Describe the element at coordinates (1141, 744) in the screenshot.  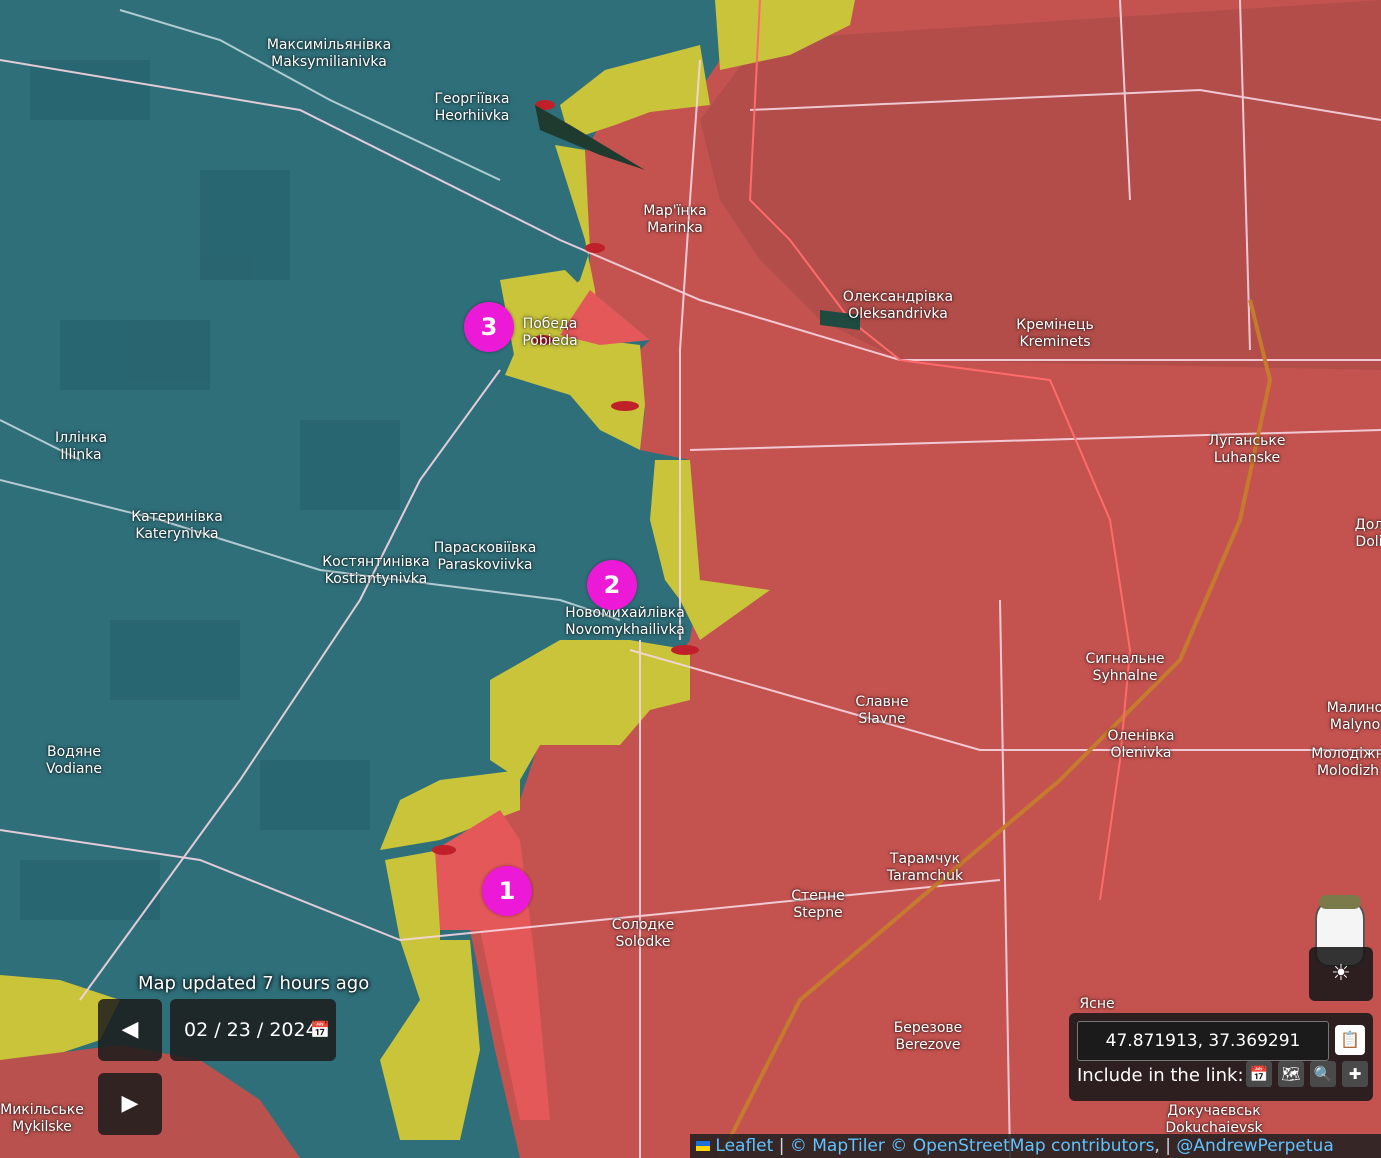
I see `place-olenivka: Оленівка Olenivka` at that location.